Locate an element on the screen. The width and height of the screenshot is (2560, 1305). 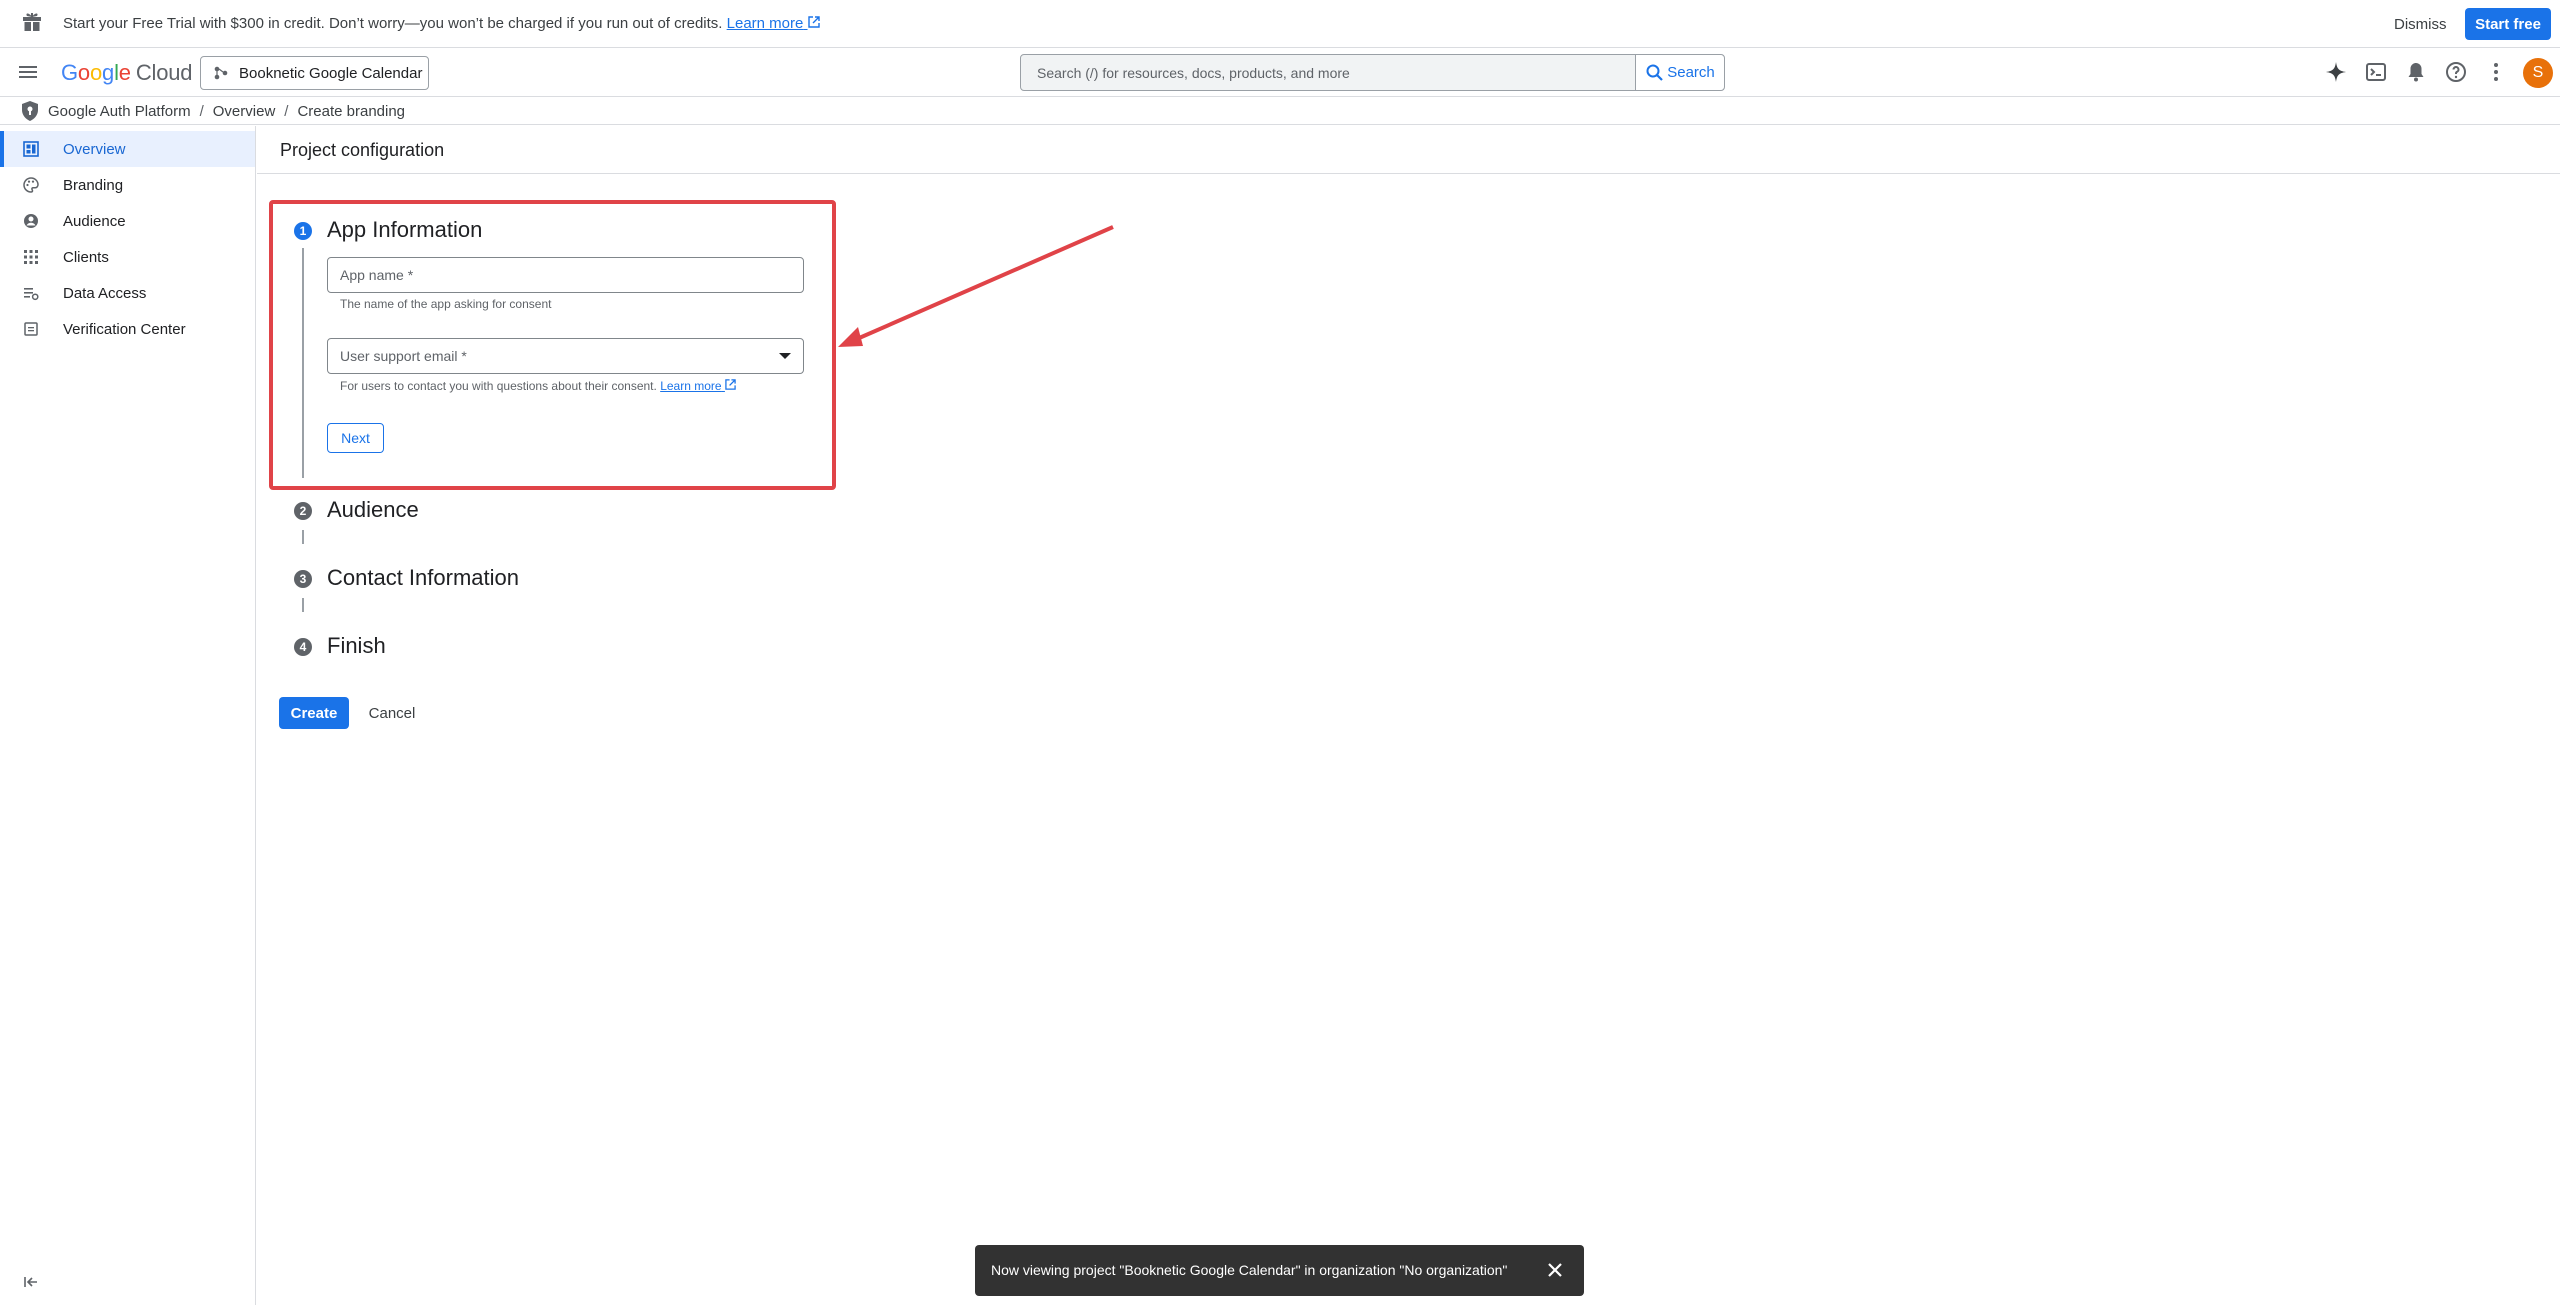
logo-google-text: Google is located at coordinates (96, 72).